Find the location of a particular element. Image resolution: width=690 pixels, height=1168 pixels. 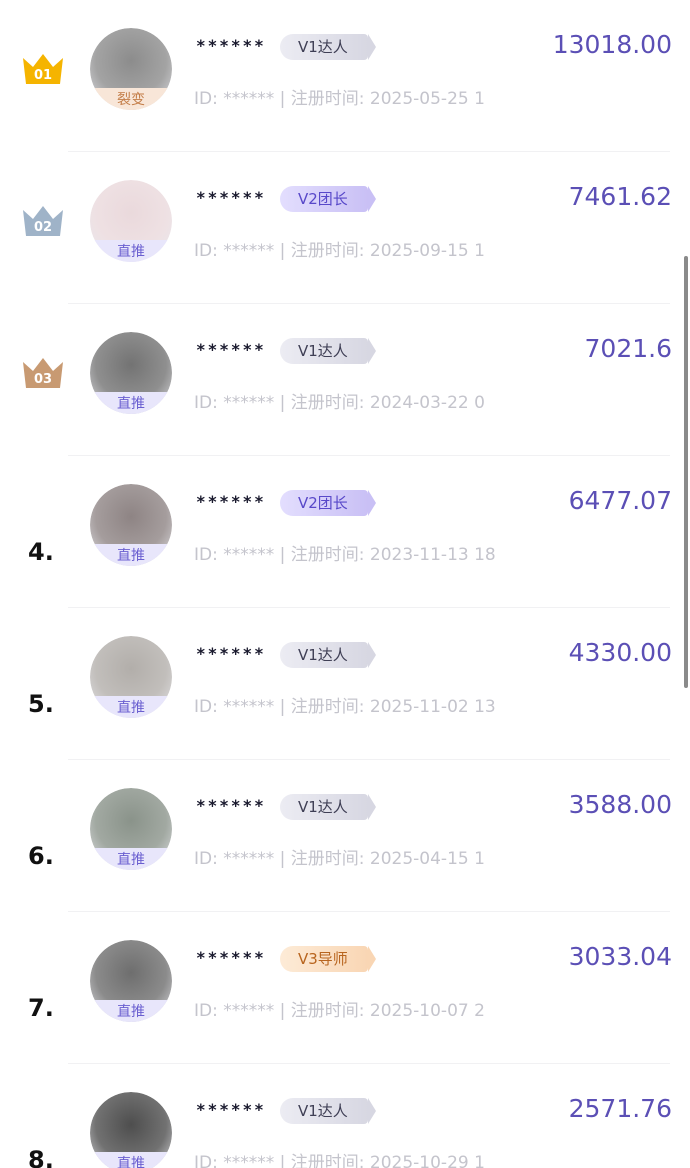

user-meta: ID: ****** | 注册时间: 2025-04-15 1 is located at coordinates (339, 859).